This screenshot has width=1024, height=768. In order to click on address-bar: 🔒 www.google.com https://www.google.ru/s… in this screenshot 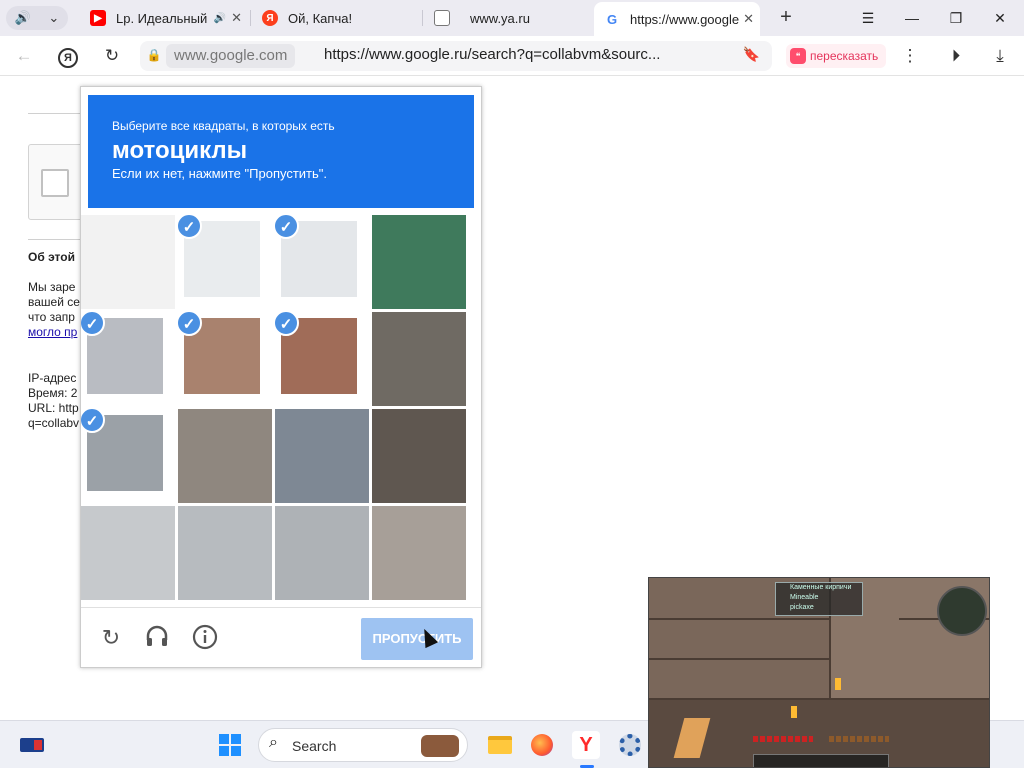, I will do `click(456, 56)`.